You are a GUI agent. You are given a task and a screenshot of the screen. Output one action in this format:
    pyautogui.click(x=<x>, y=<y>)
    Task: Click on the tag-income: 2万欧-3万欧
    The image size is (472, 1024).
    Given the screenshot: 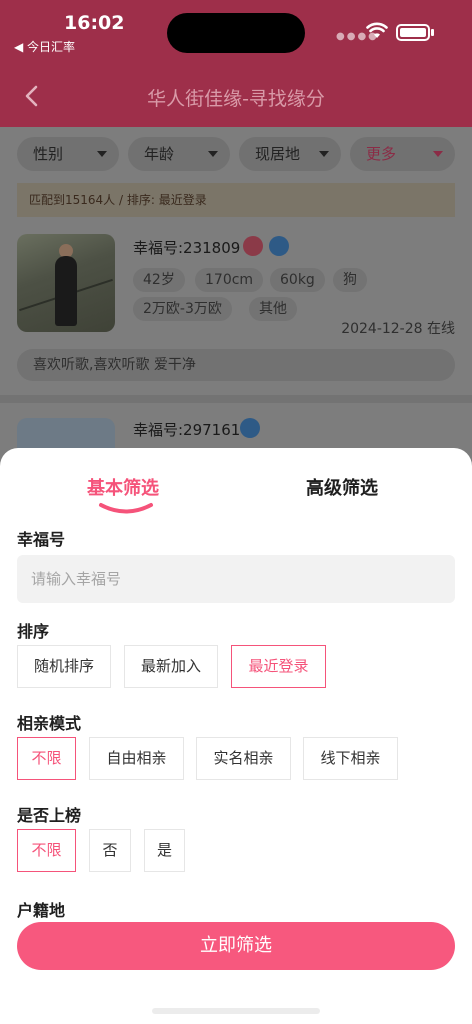 What is the action you would take?
    pyautogui.click(x=182, y=309)
    